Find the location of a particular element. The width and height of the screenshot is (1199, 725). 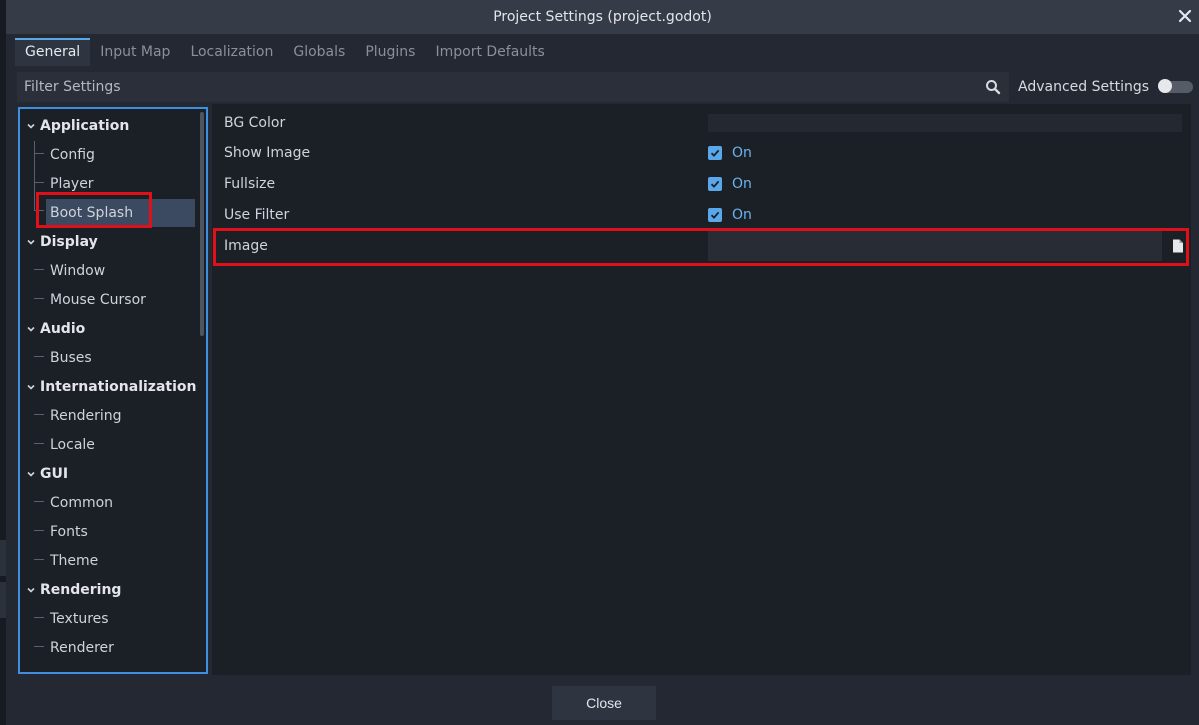

fullsize-checkbox: On is located at coordinates (730, 184).